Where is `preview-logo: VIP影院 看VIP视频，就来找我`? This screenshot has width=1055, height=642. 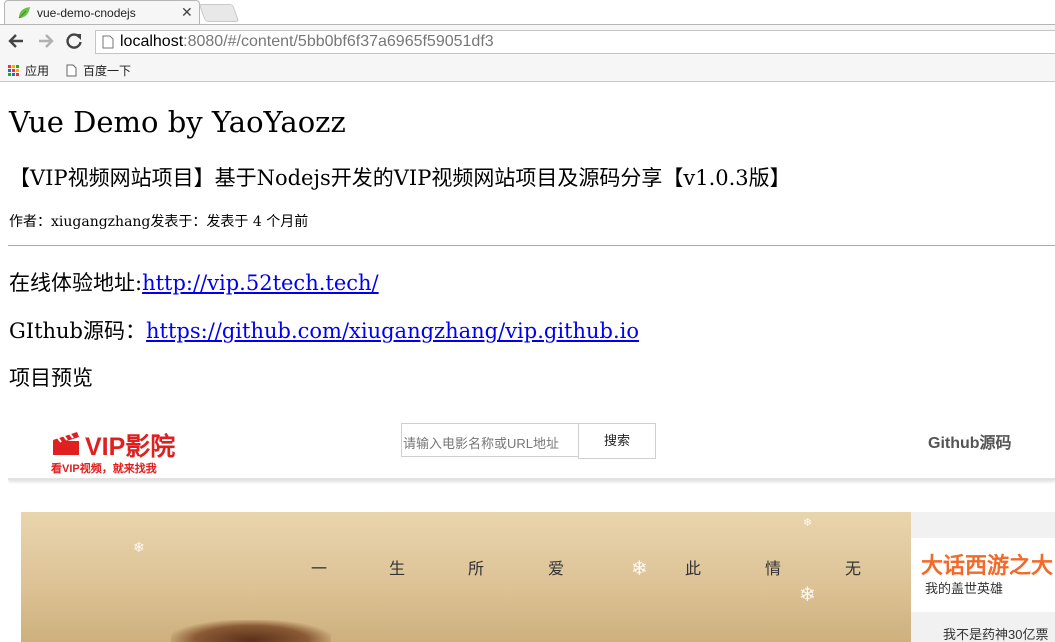
preview-logo: VIP影院 看VIP视频，就来找我 is located at coordinates (121, 453).